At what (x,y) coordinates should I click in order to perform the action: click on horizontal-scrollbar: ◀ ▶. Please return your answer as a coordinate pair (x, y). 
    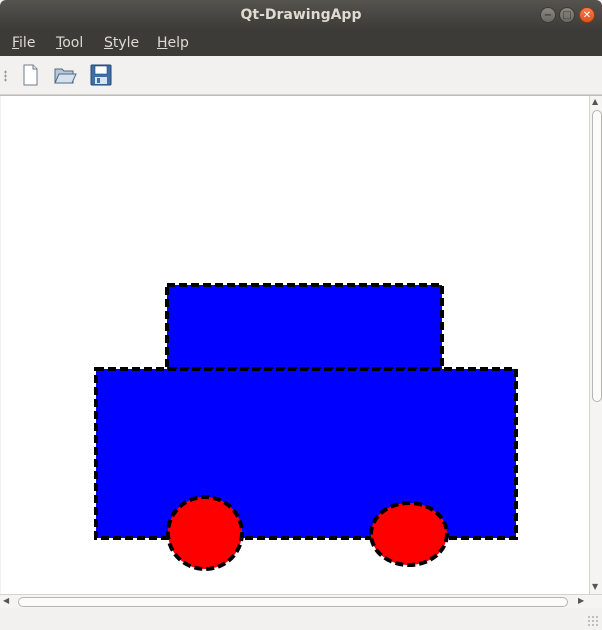
    Looking at the image, I should click on (301, 601).